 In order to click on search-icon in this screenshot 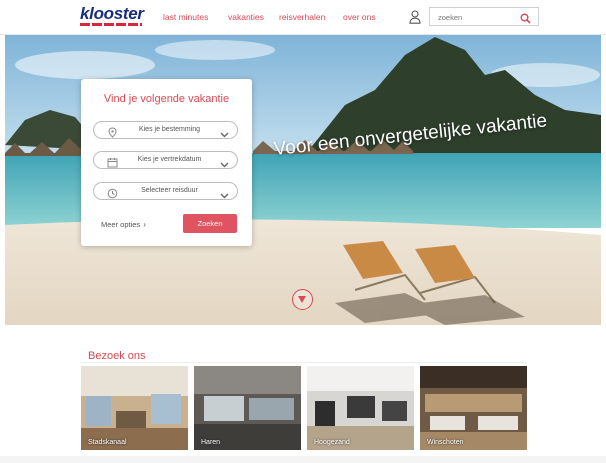, I will do `click(525, 17)`.